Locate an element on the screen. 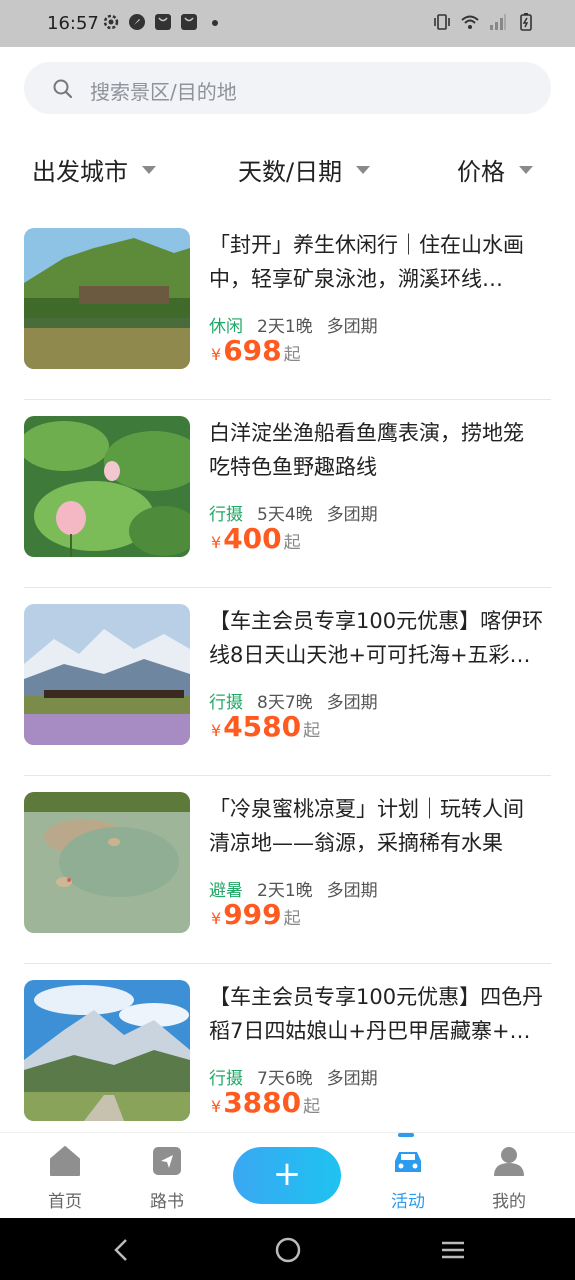  status-left-icons is located at coordinates (163, 22).